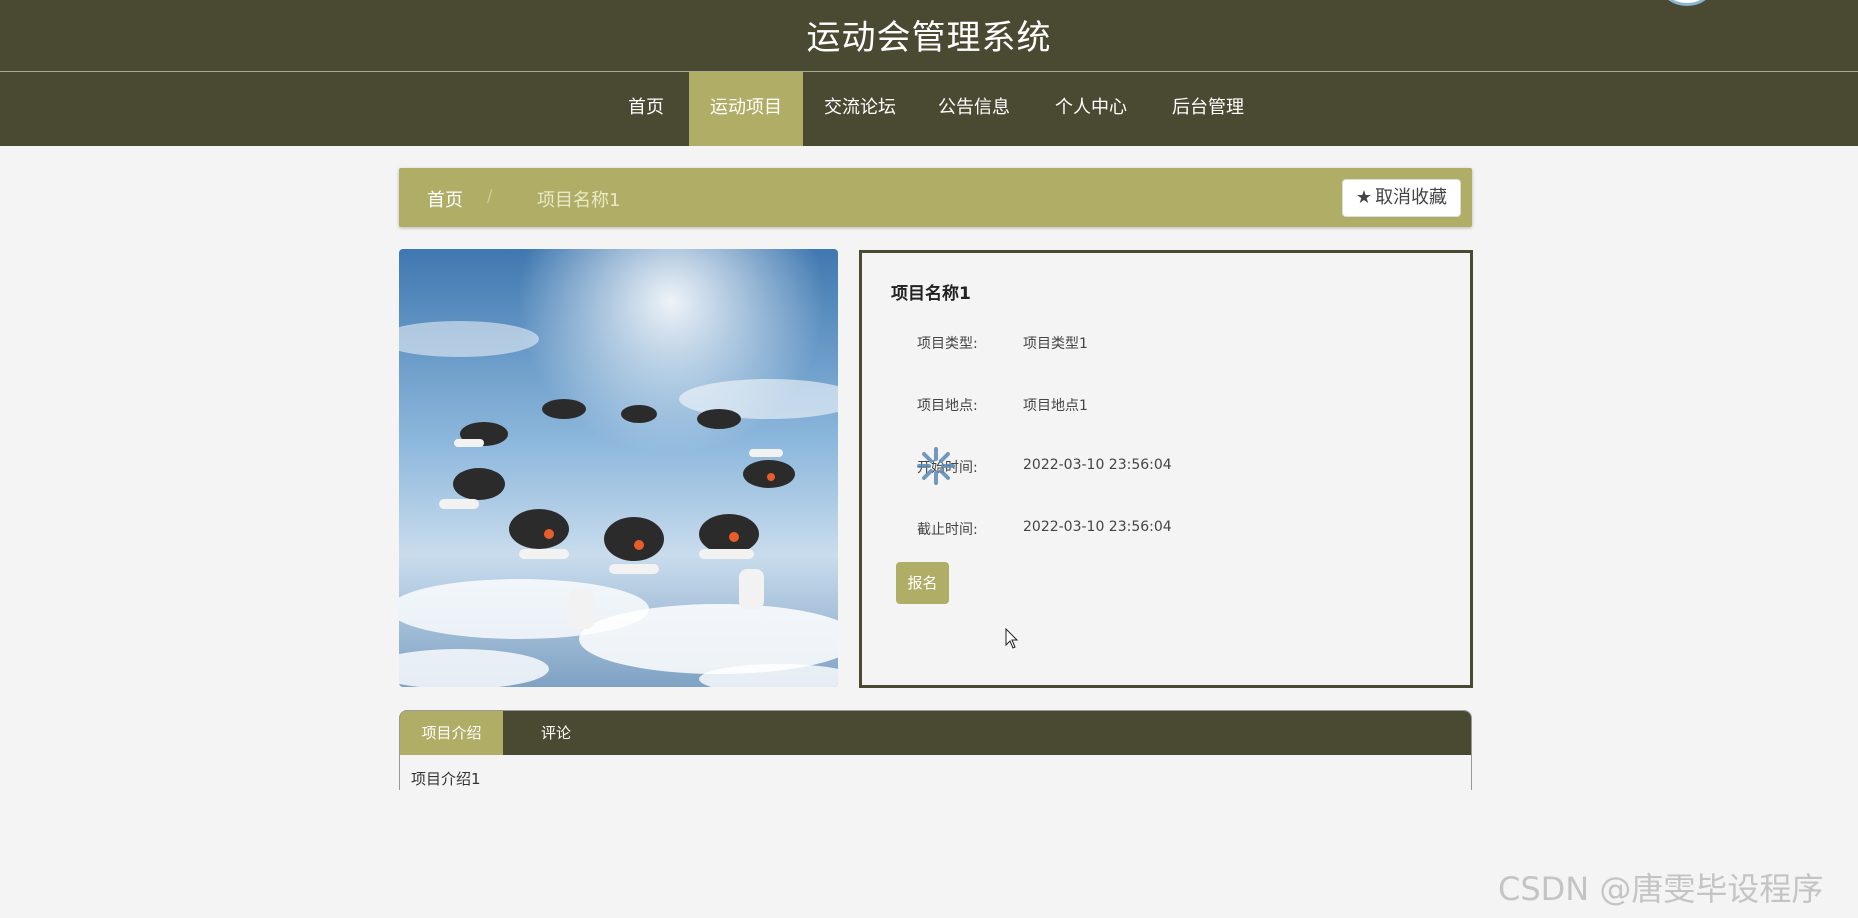 The image size is (1858, 918). Describe the element at coordinates (451, 733) in the screenshot. I see `tab-project-intro: 项目介绍` at that location.